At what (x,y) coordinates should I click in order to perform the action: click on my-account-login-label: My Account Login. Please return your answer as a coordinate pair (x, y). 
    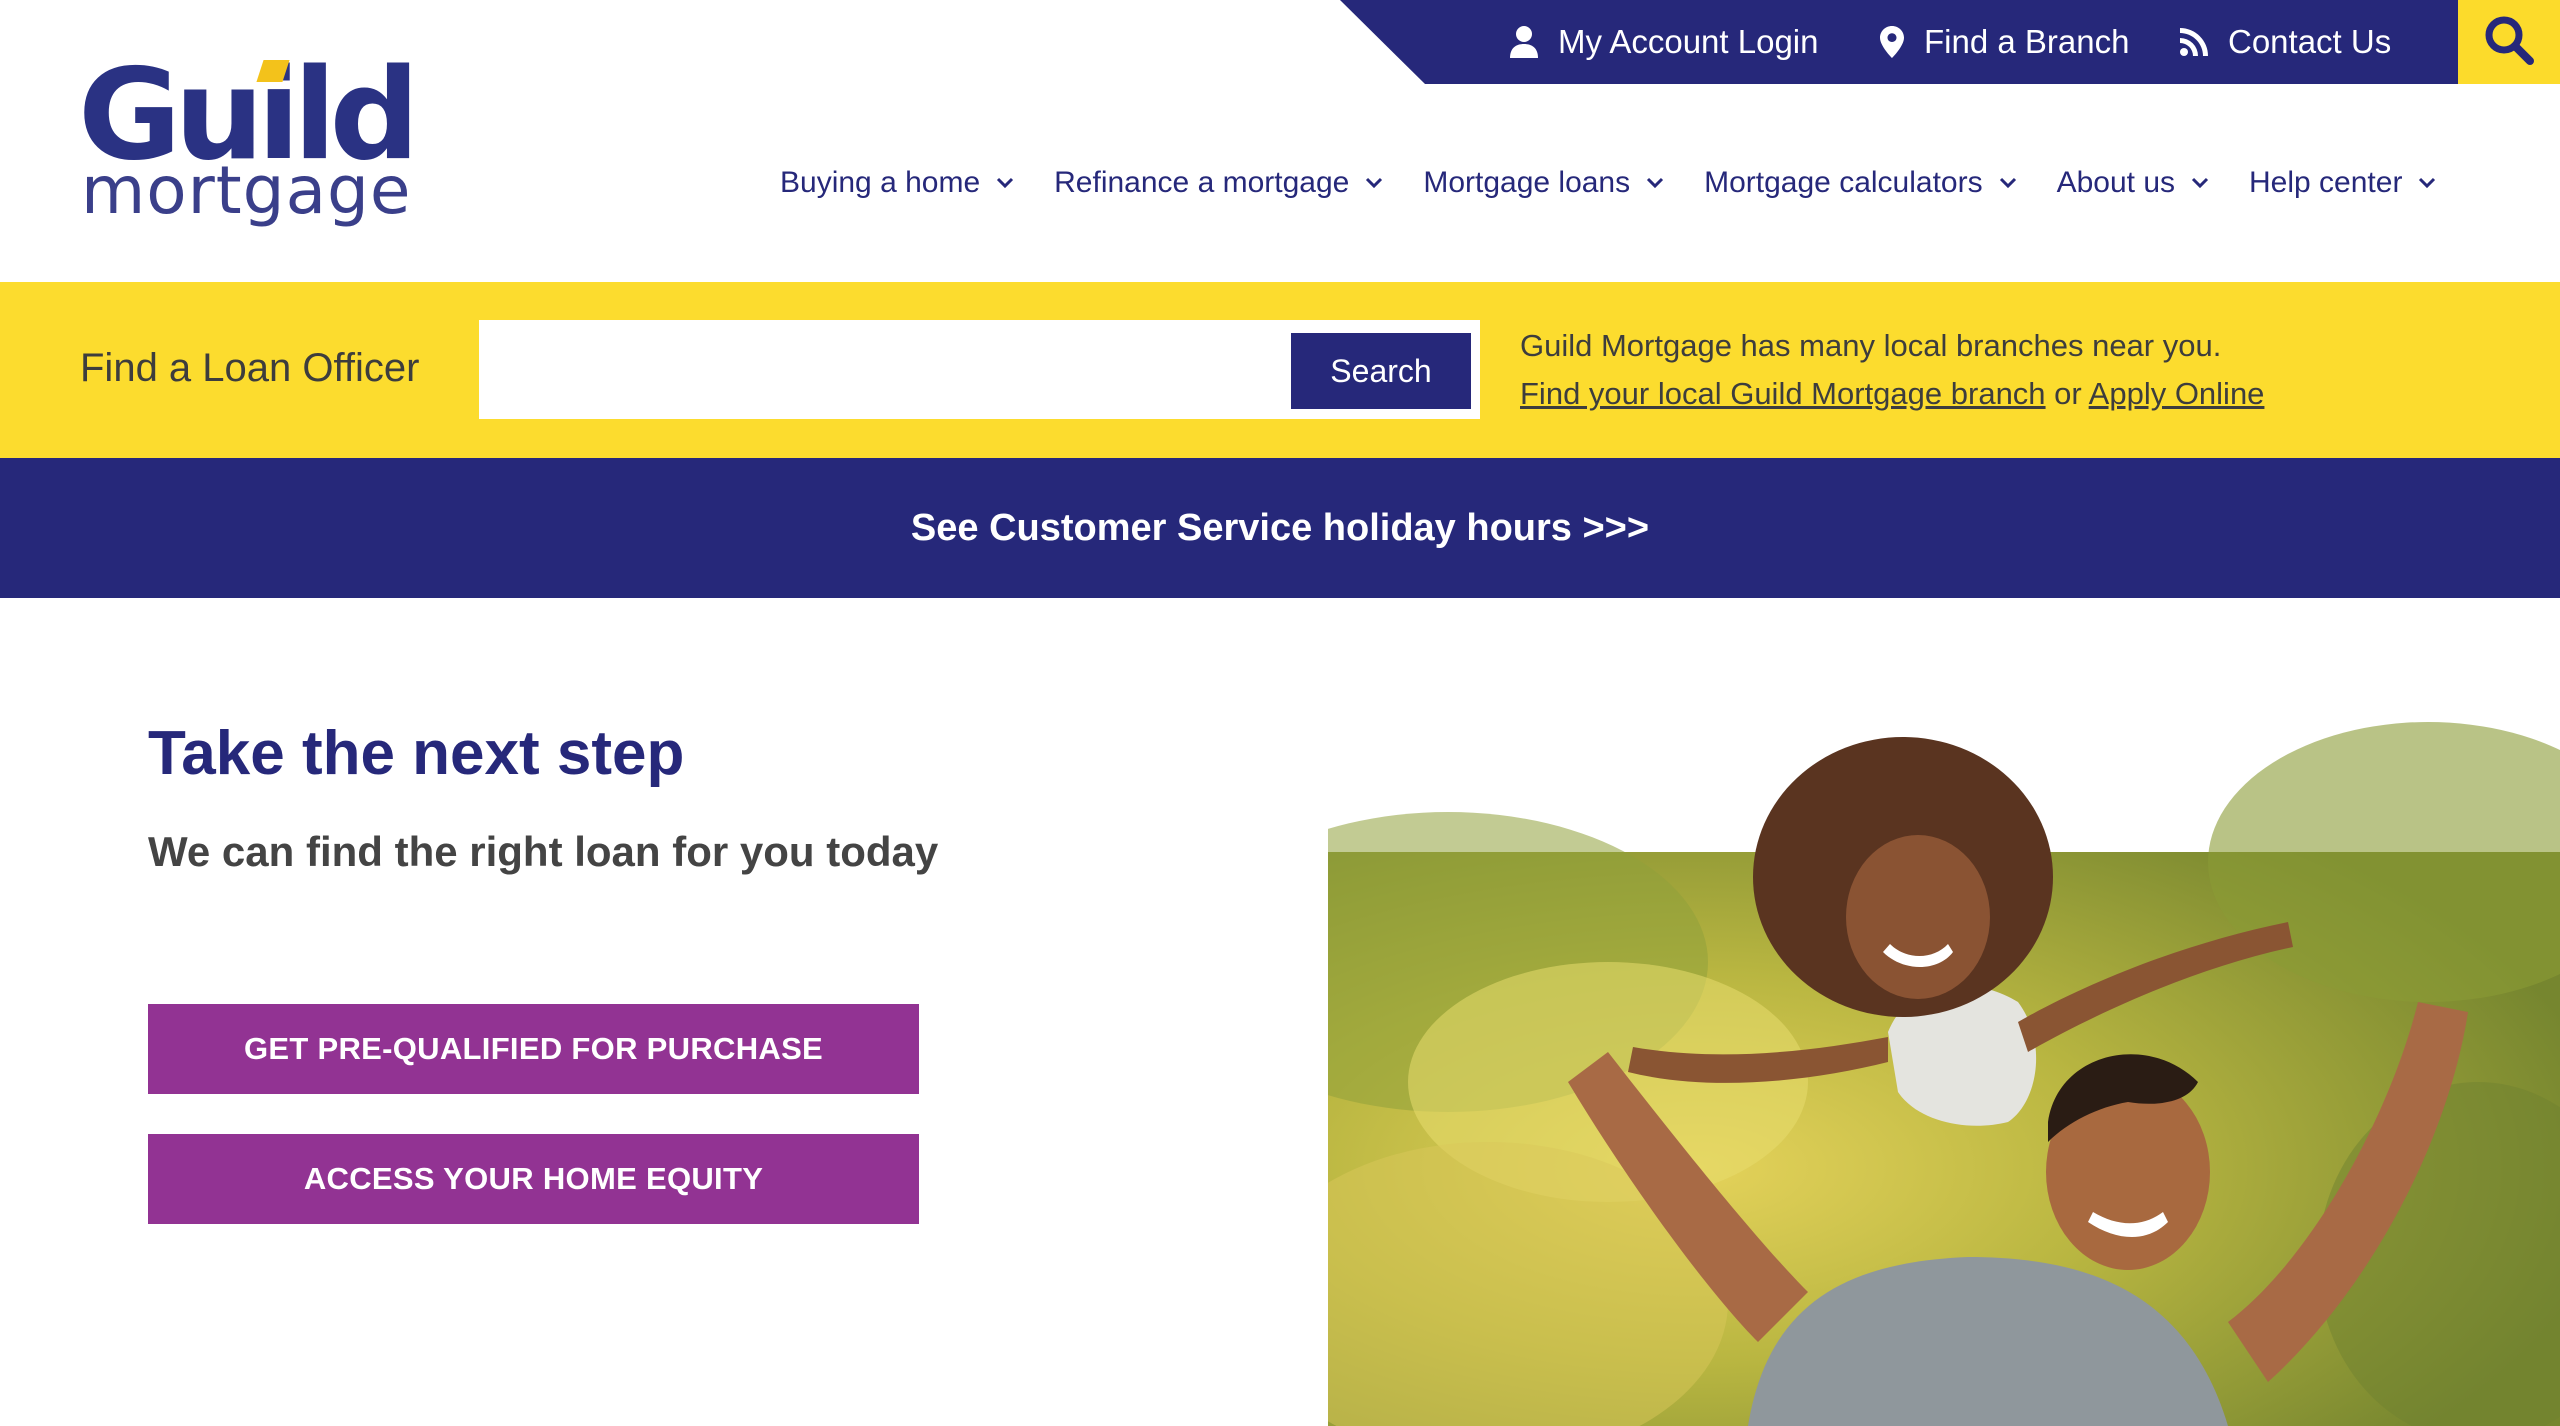
    Looking at the image, I should click on (1688, 41).